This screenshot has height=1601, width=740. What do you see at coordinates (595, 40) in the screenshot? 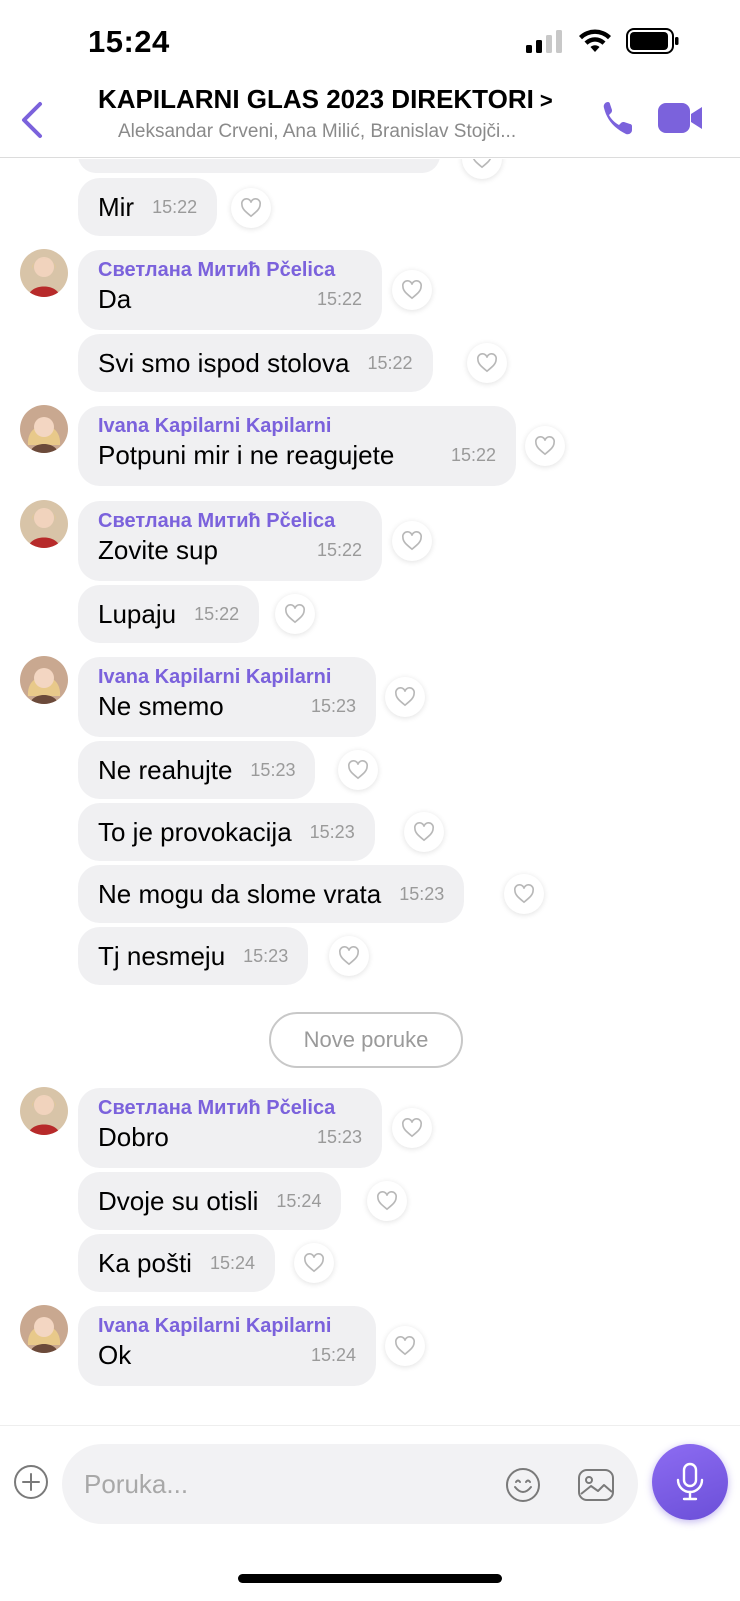
I see `wifi-icon` at bounding box center [595, 40].